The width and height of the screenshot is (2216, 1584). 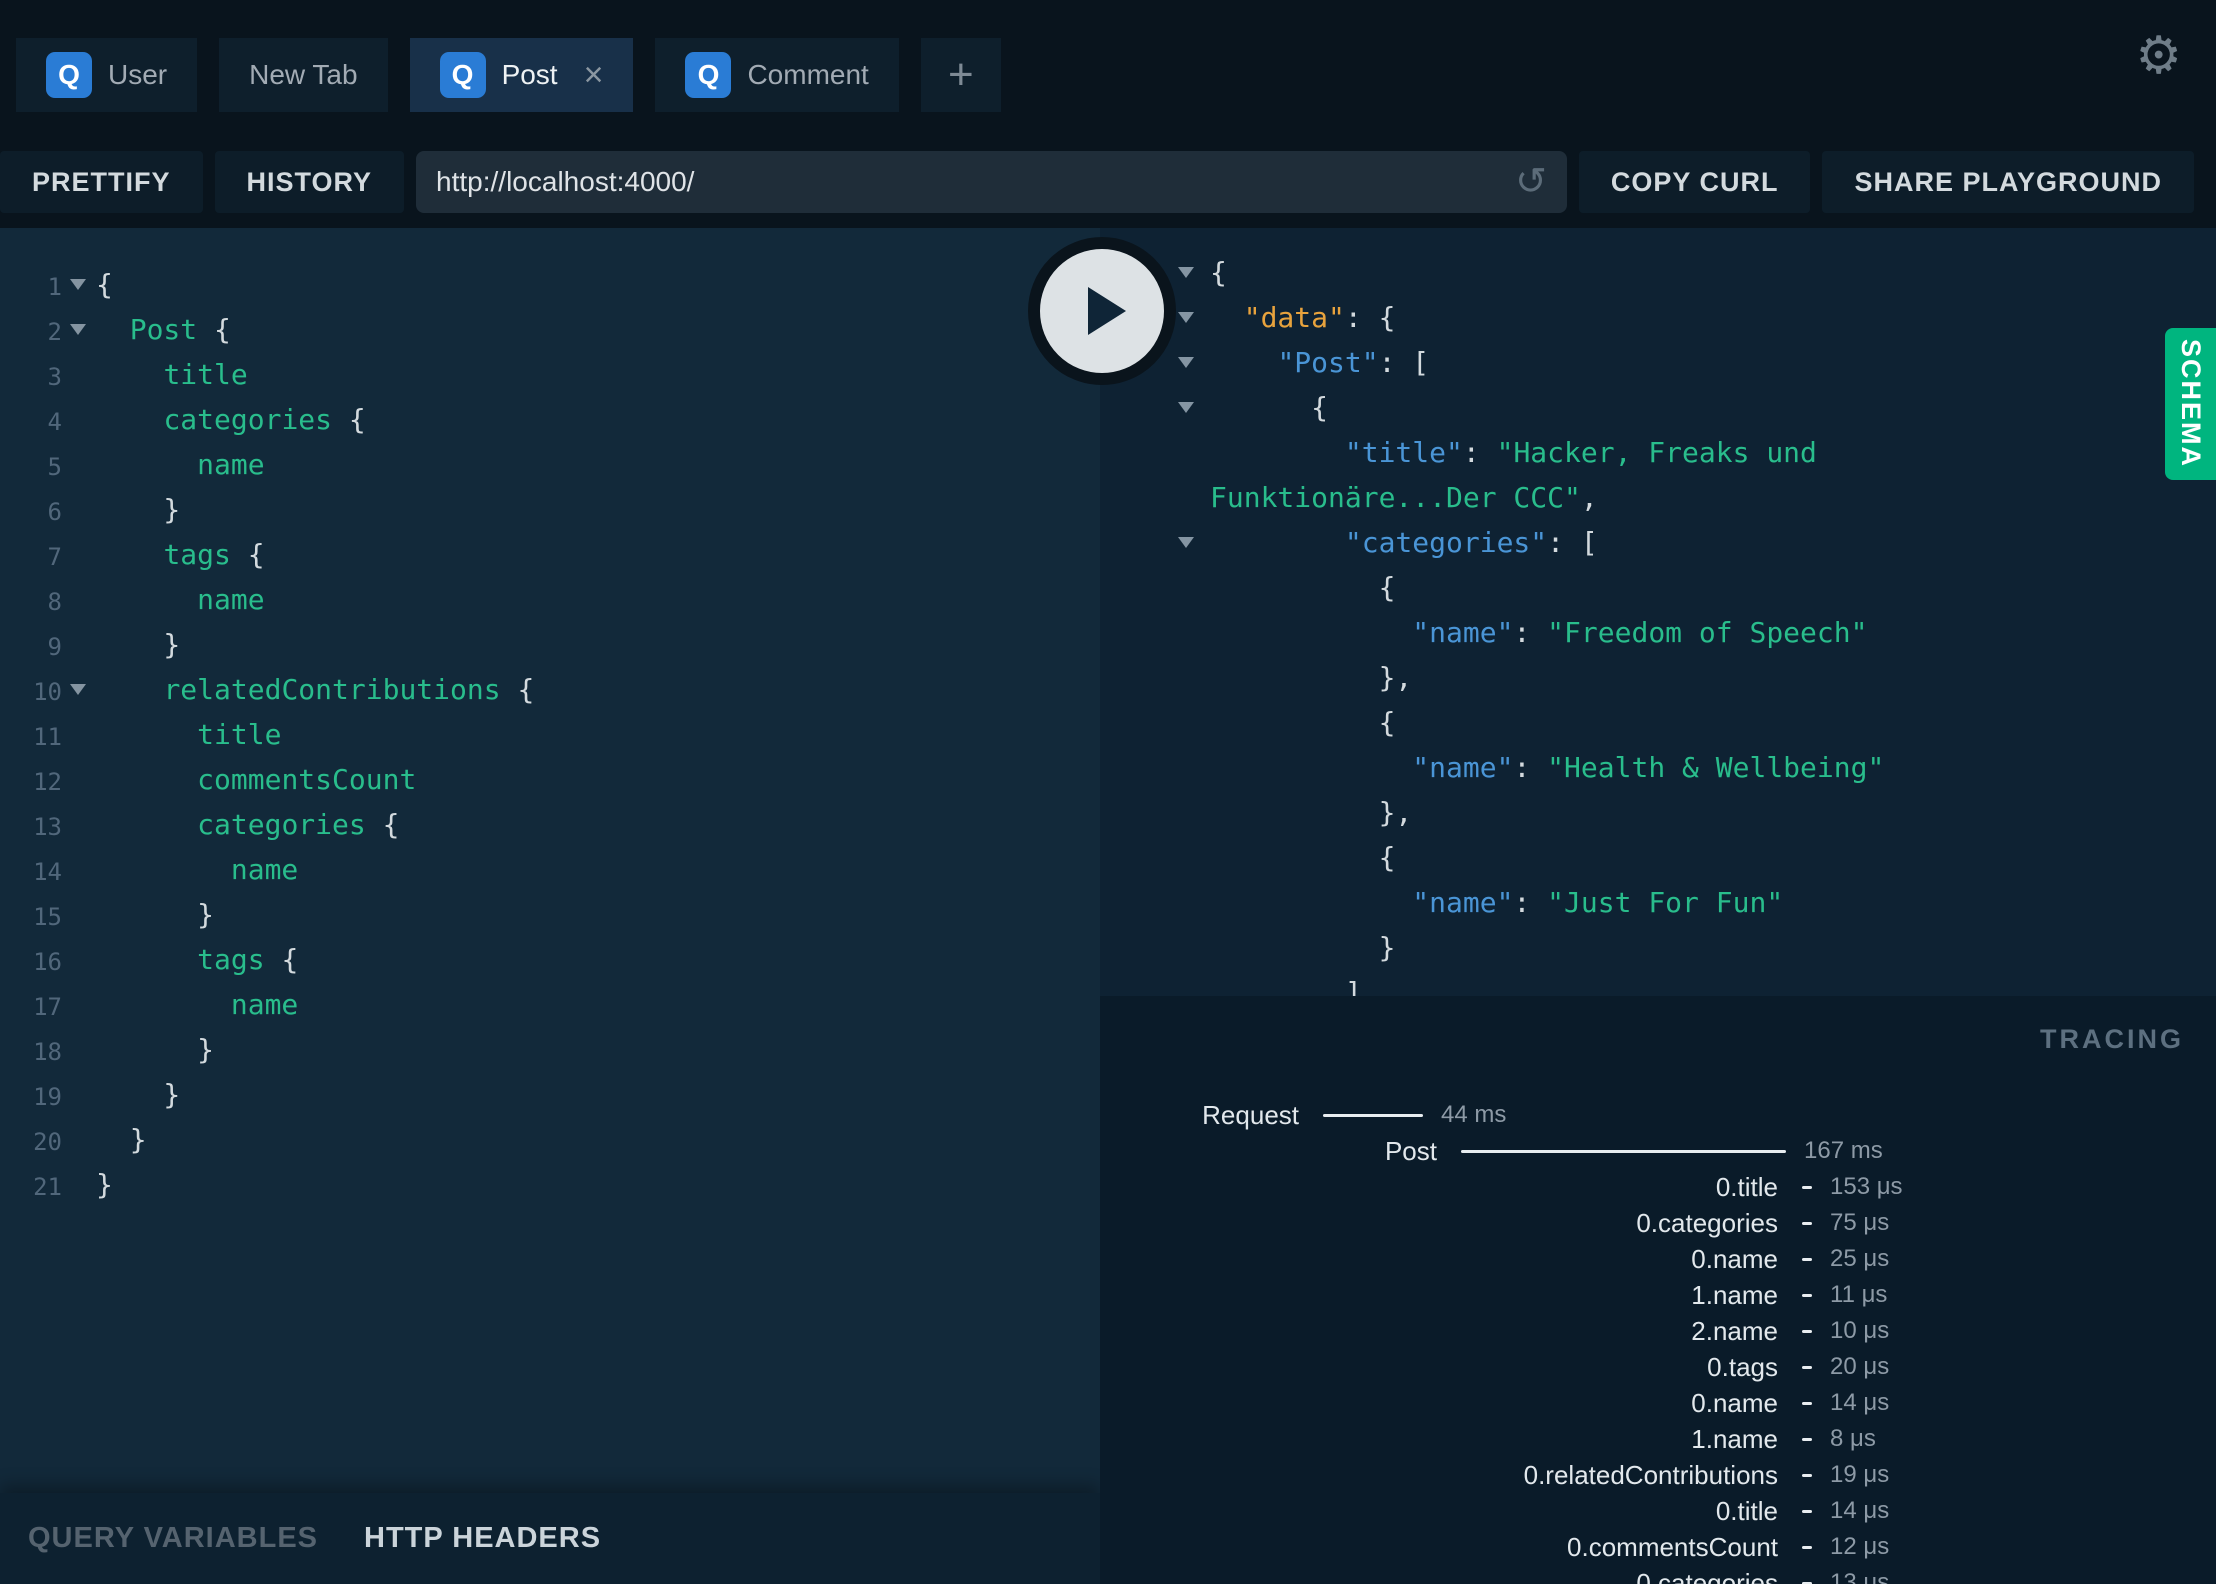 What do you see at coordinates (107, 75) in the screenshot?
I see `tab-user: Q User` at bounding box center [107, 75].